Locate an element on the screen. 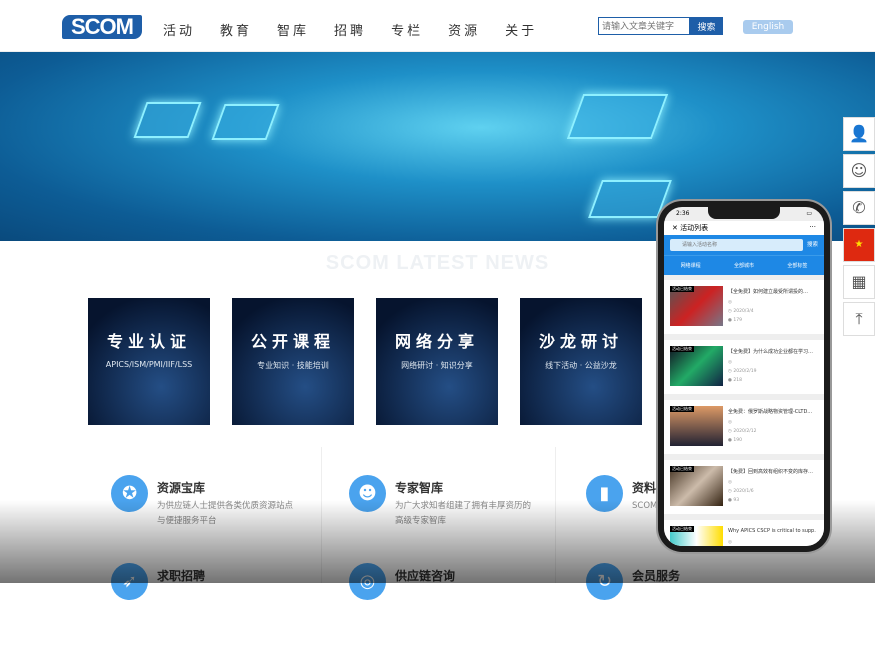 This screenshot has height=663, width=875. feature-title: 供应链咨询 is located at coordinates (425, 576).